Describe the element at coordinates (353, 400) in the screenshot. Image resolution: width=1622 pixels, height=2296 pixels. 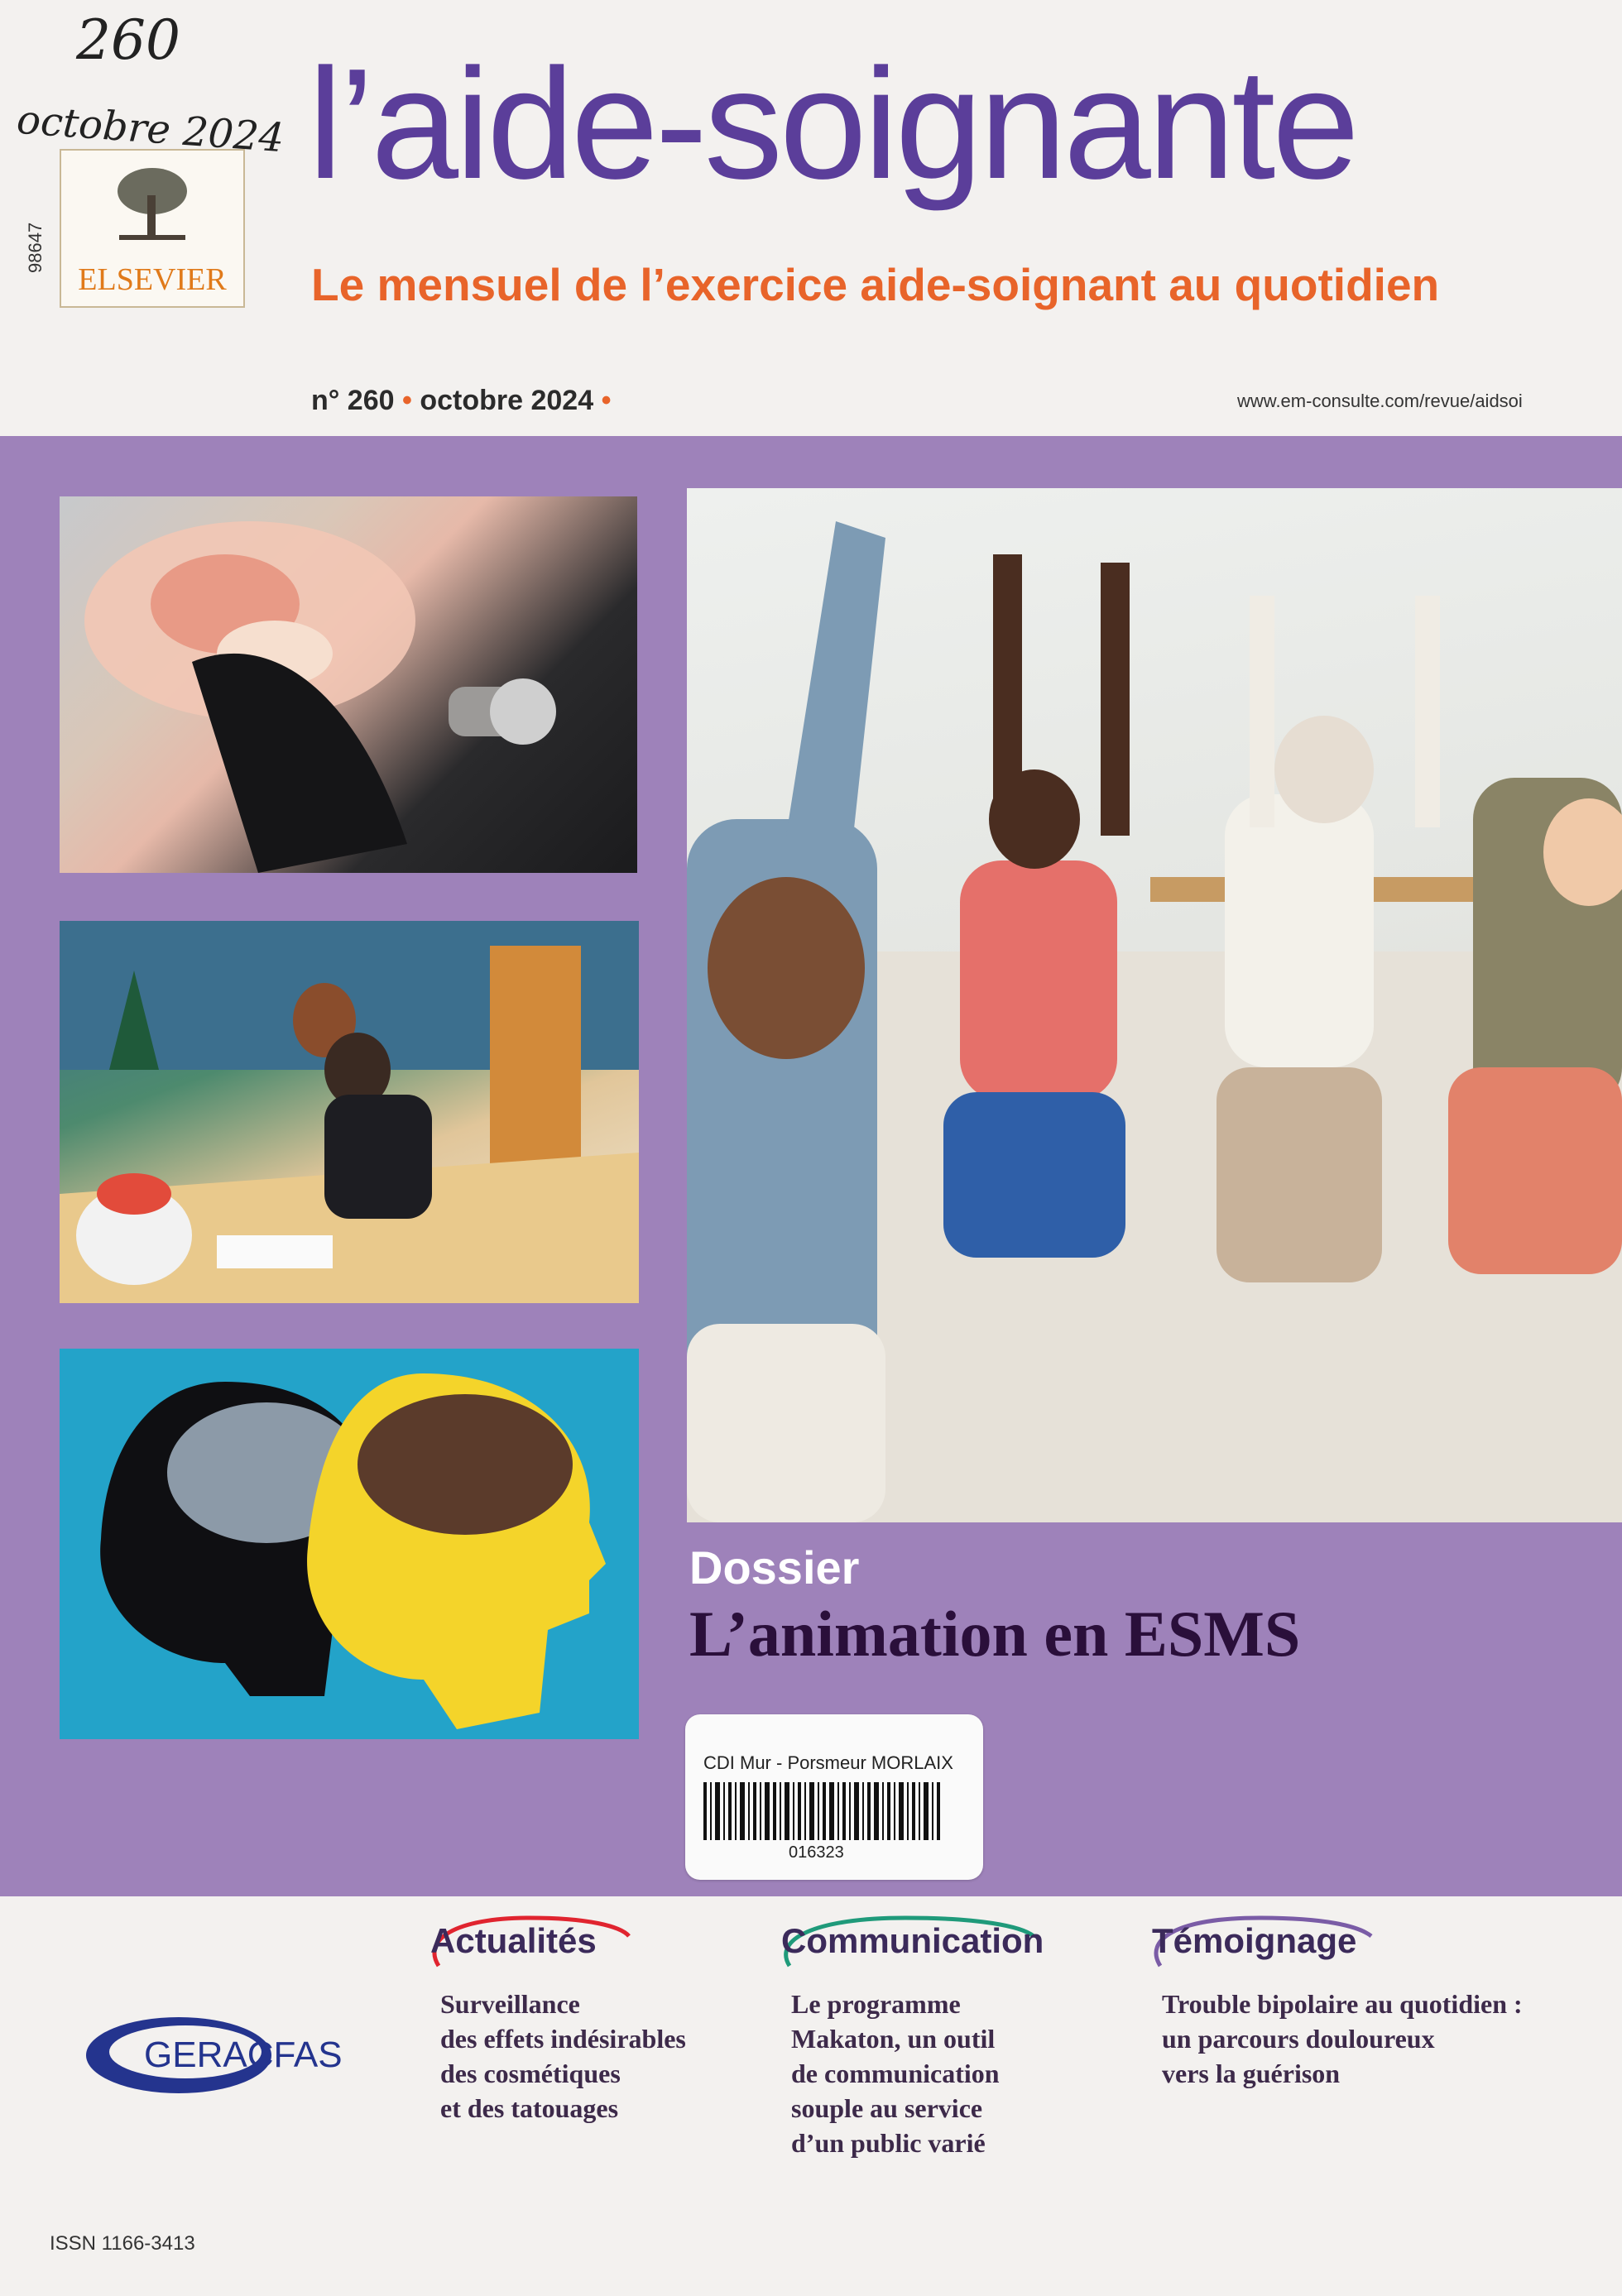
I see `issue-number: n° 260` at that location.